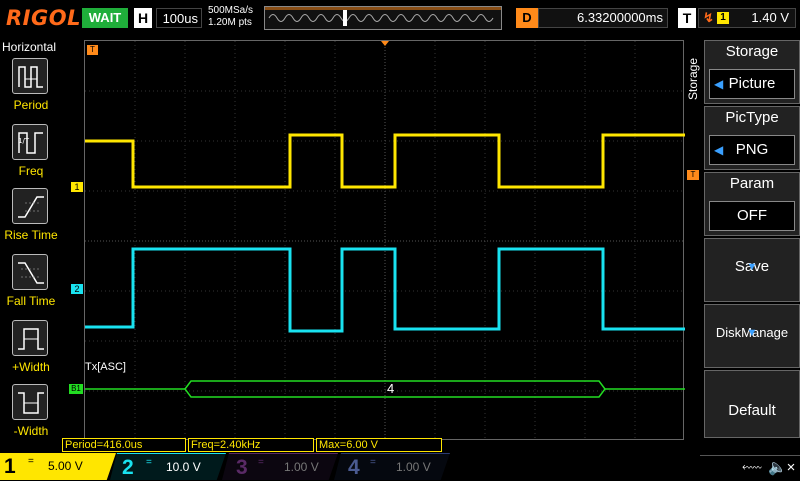 This screenshot has height=481, width=800. Describe the element at coordinates (30, 338) in the screenshot. I see `pos-width-icon` at that location.